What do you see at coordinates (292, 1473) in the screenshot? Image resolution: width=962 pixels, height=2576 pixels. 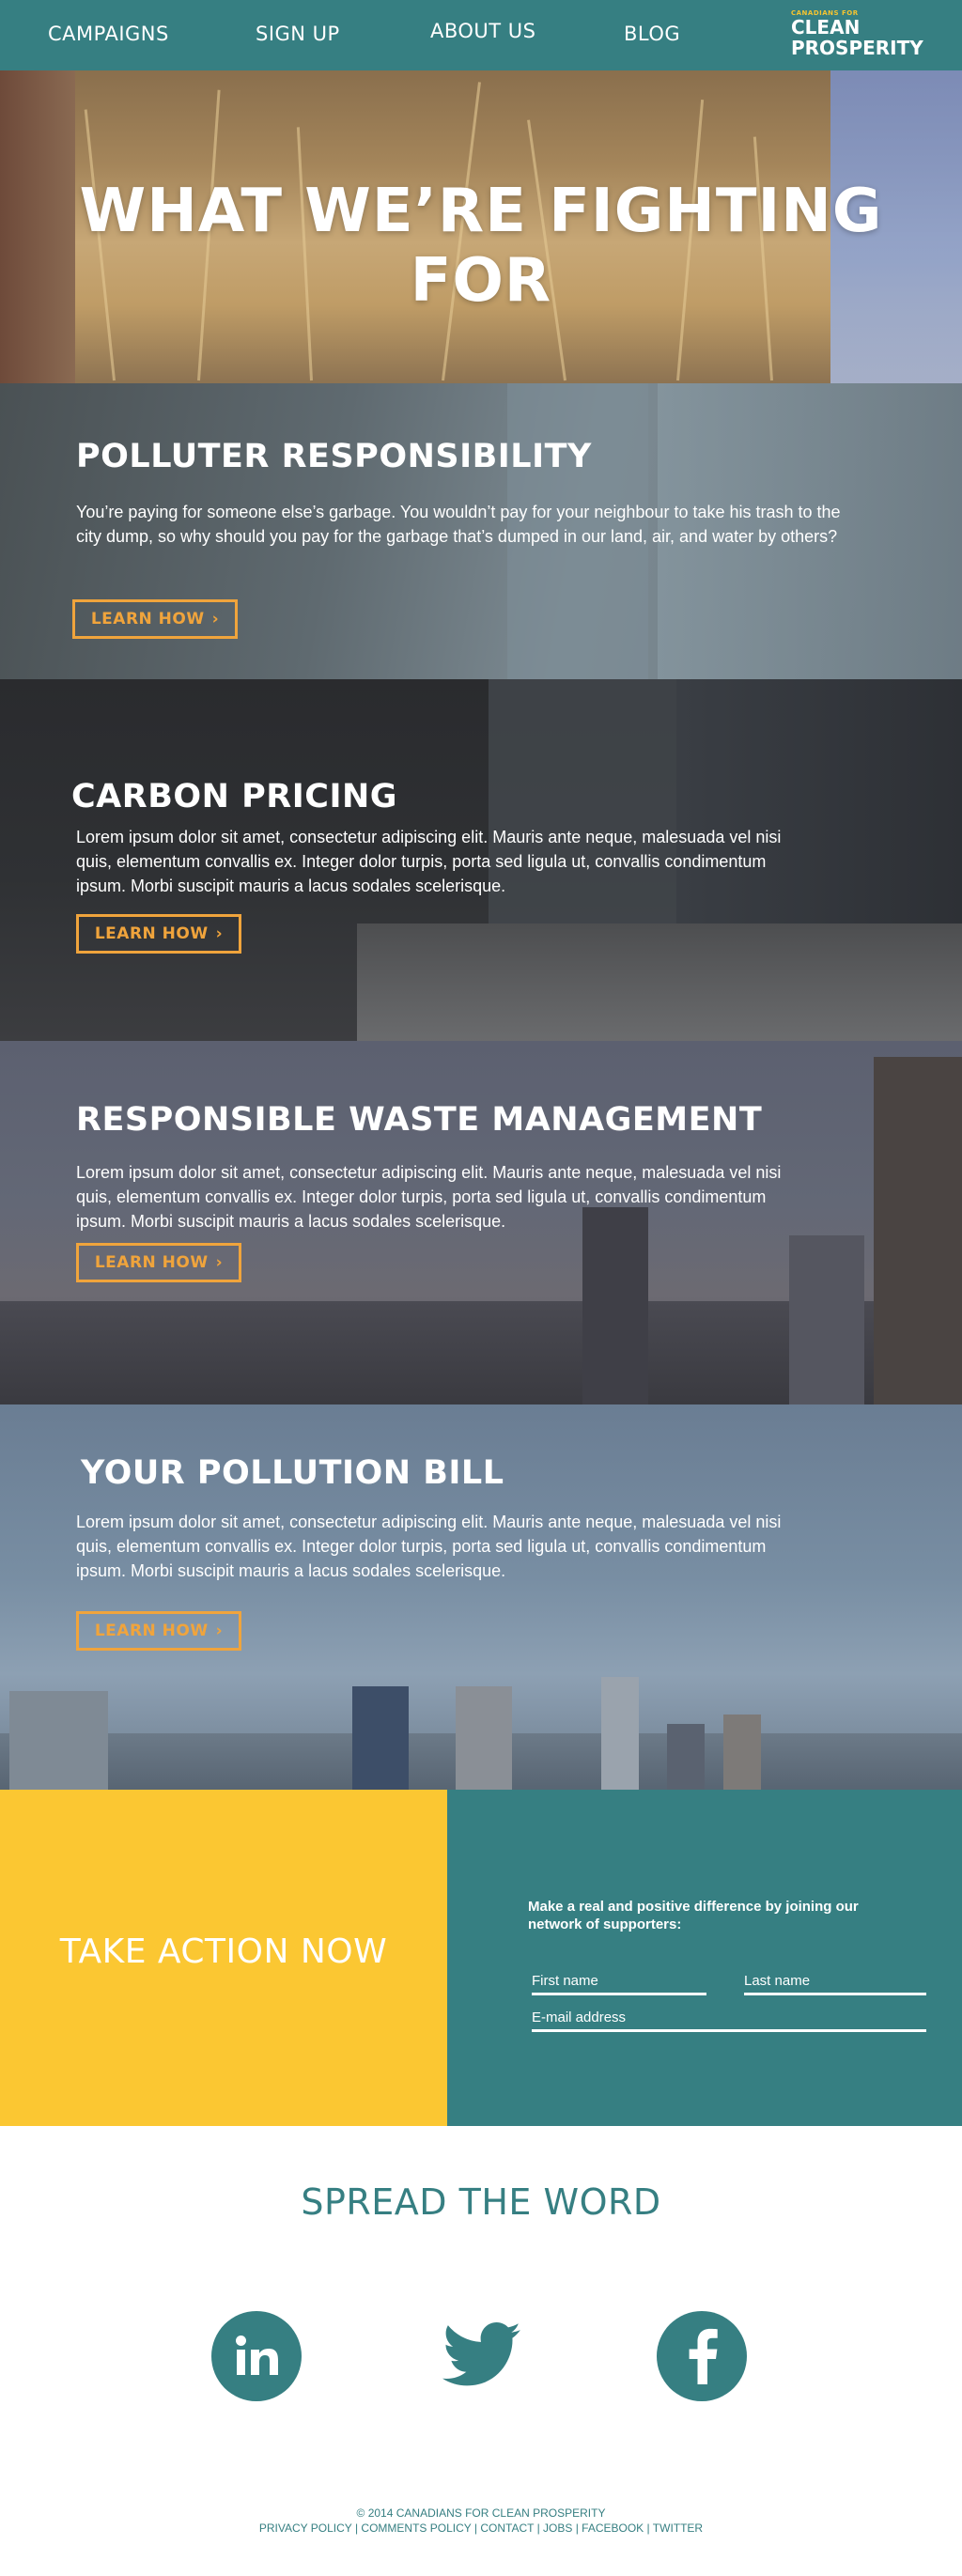 I see `section-title: YOUR POLLUTION BILL` at bounding box center [292, 1473].